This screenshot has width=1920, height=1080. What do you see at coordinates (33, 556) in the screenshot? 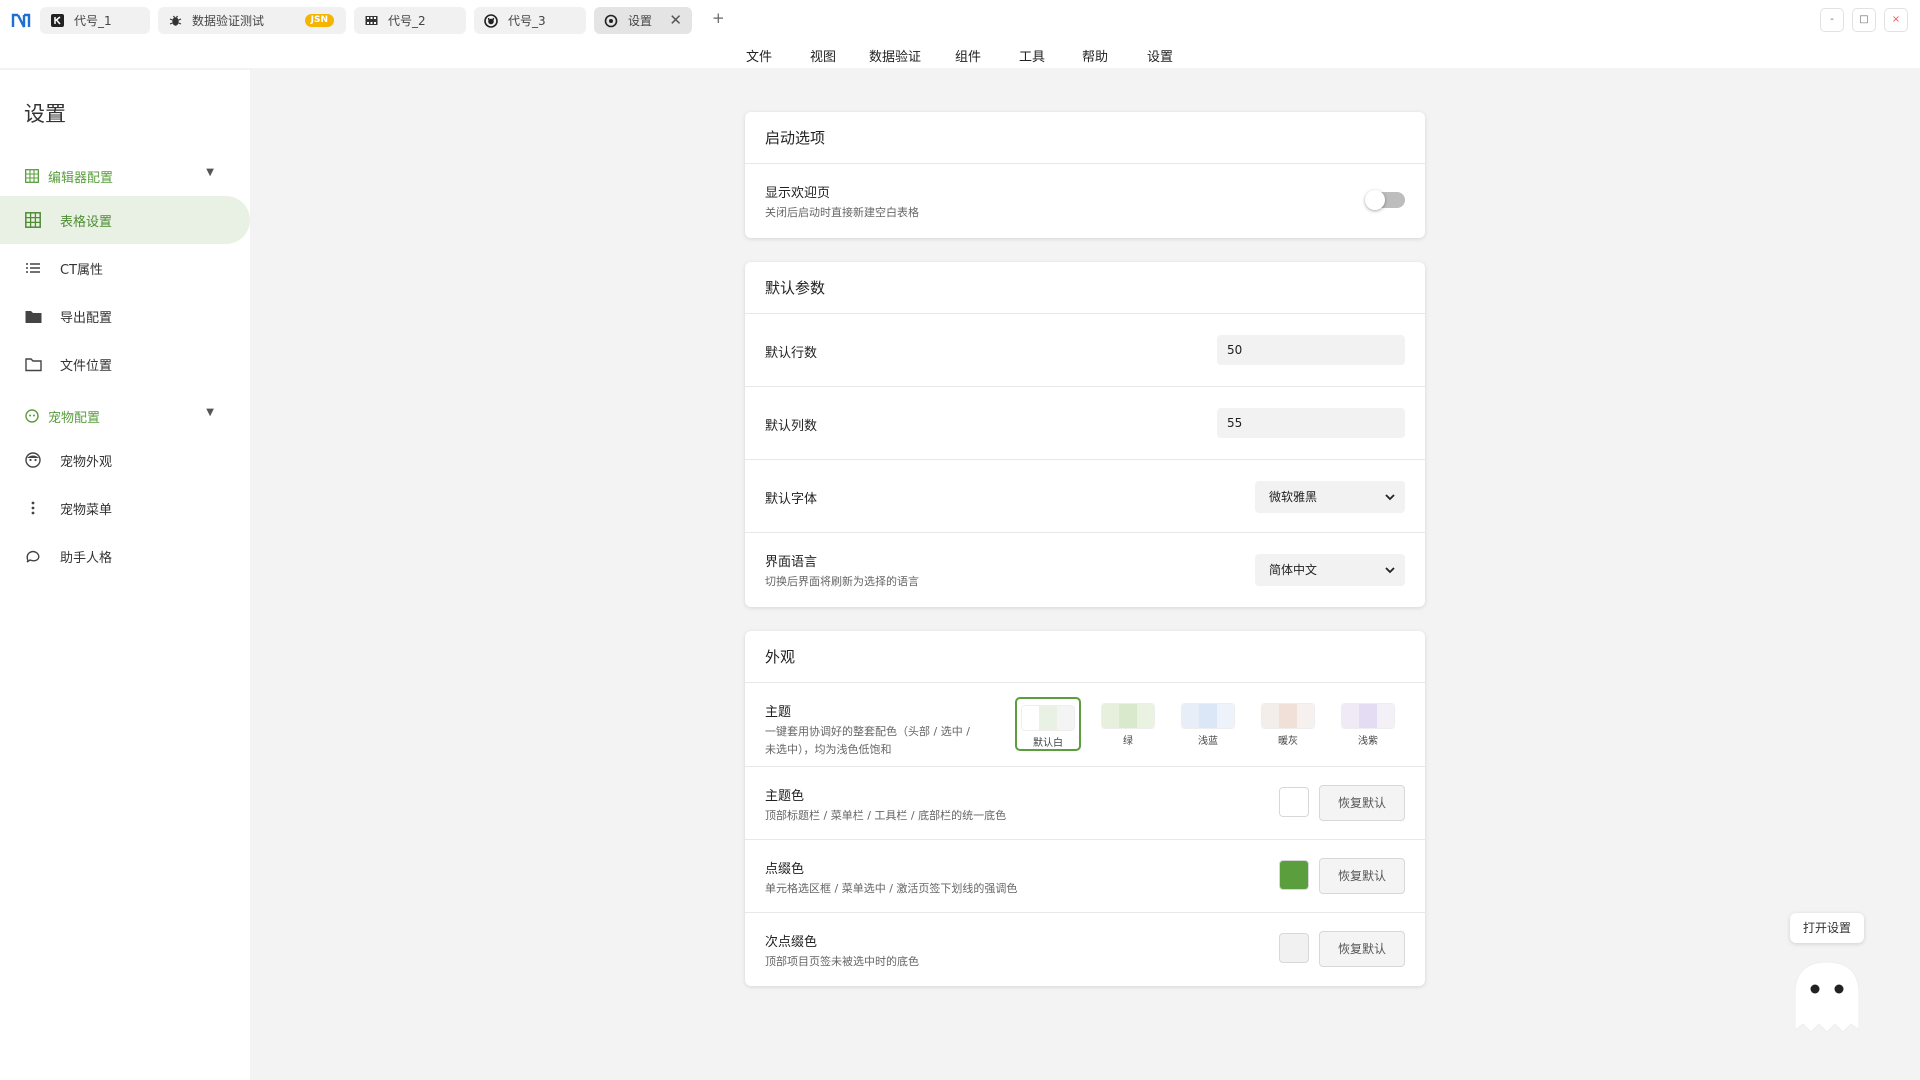
I see `chat-icon` at bounding box center [33, 556].